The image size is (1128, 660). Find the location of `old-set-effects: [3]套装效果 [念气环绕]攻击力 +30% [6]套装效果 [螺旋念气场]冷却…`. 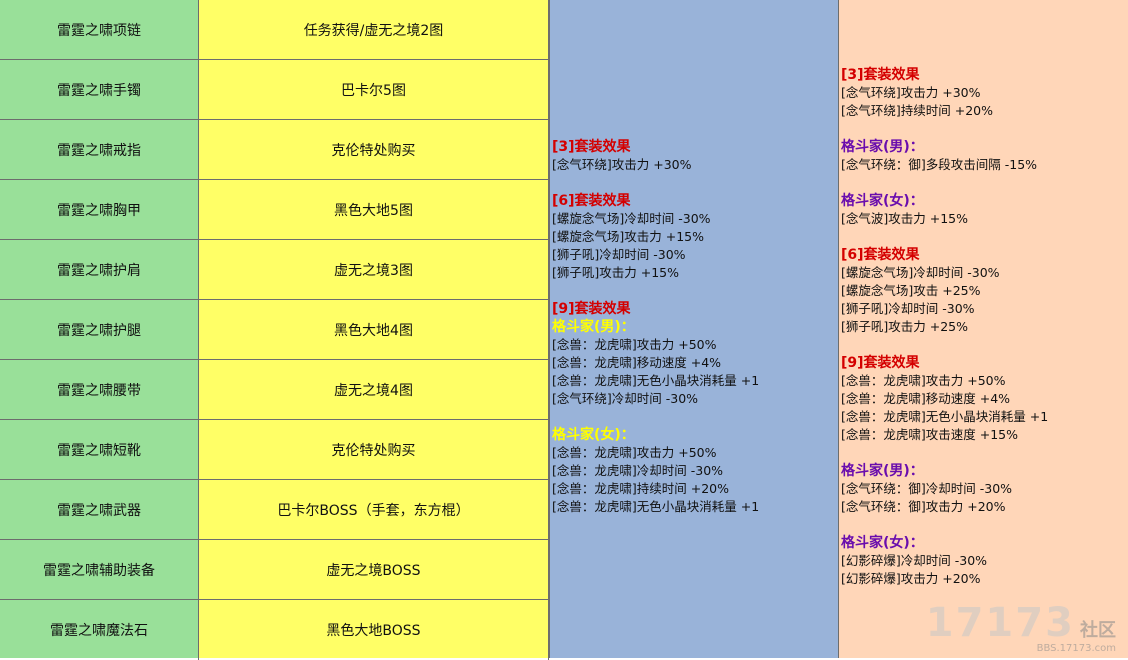

old-set-effects: [3]套装效果 [念气环绕]攻击力 +30% [6]套装效果 [螺旋念气场]冷却… is located at coordinates (694, 327).